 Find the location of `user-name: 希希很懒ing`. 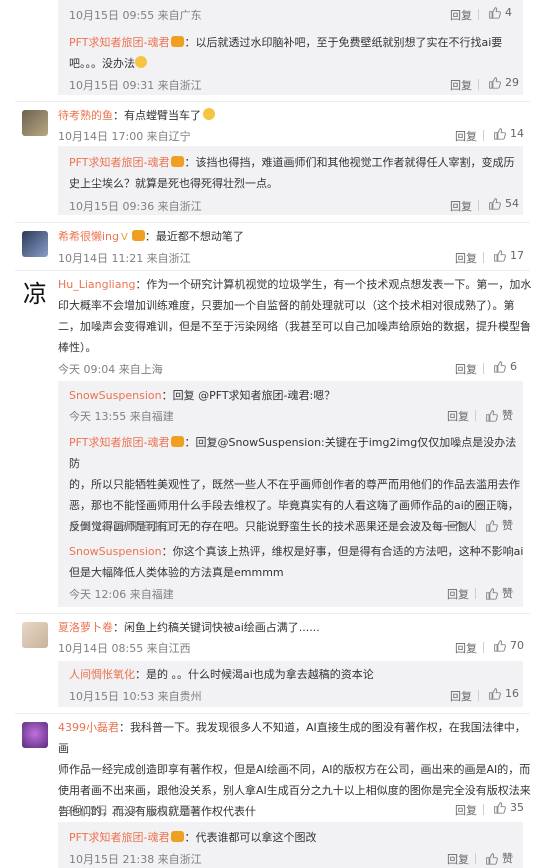

user-name: 希希很懒ing is located at coordinates (88, 236).